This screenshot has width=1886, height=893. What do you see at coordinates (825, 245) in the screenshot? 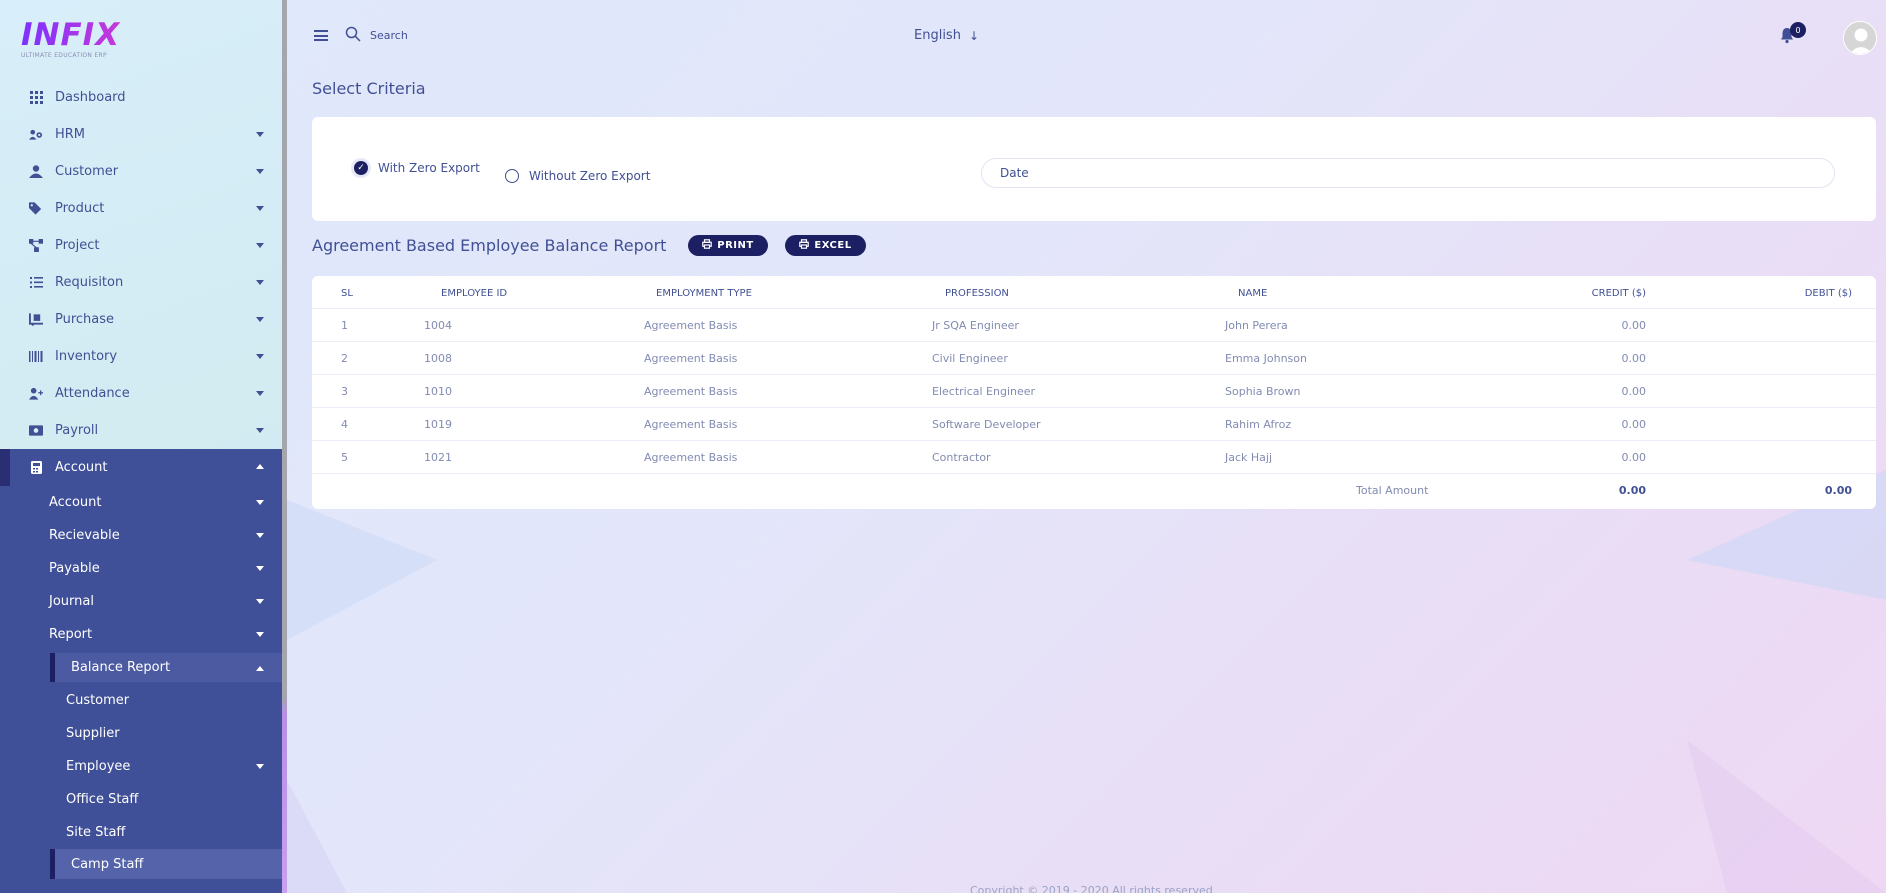
I see `excel-button: EXCEL` at bounding box center [825, 245].